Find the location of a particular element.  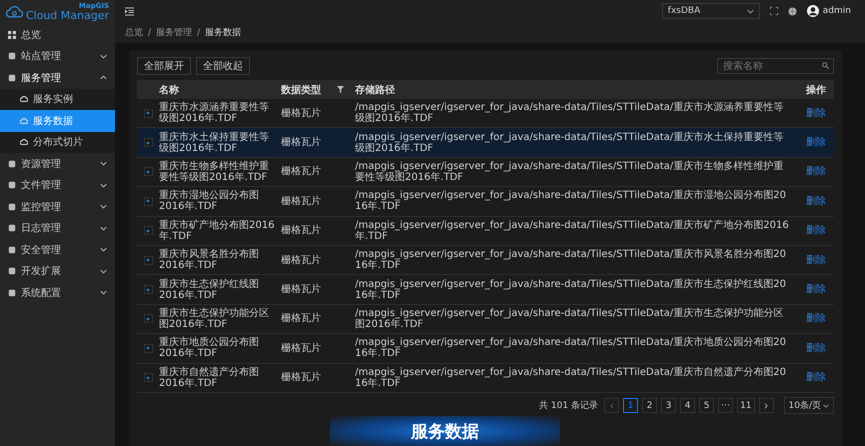

page-button: 3 is located at coordinates (668, 406).